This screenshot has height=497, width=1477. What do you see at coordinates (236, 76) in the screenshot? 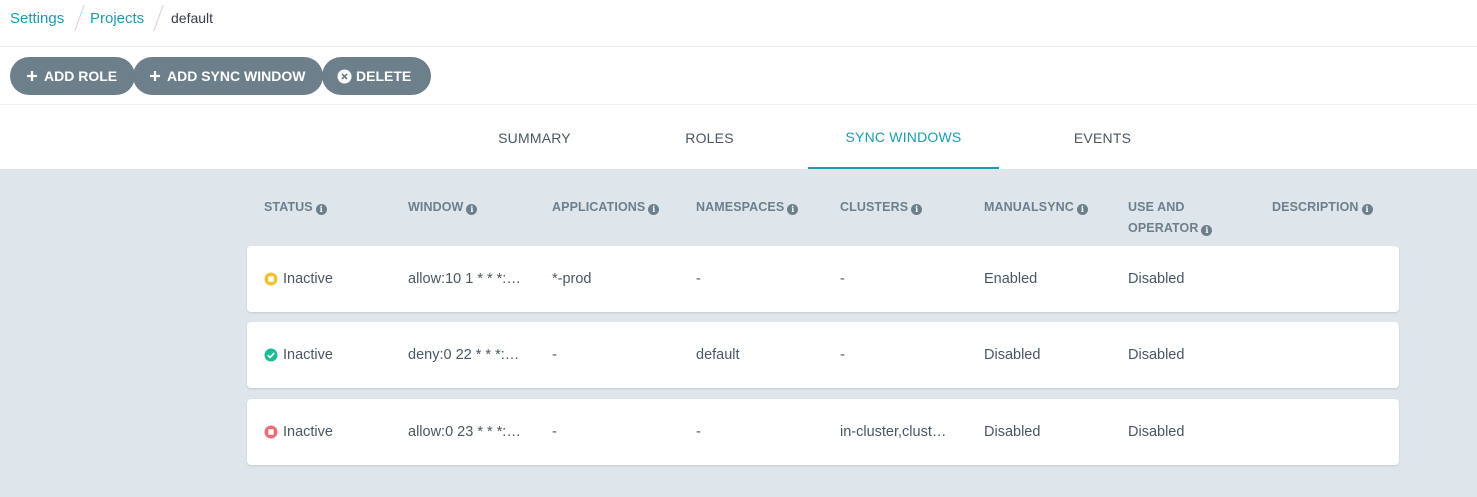
I see `add-sync-window-label: ADD SYNC WINDOW` at bounding box center [236, 76].